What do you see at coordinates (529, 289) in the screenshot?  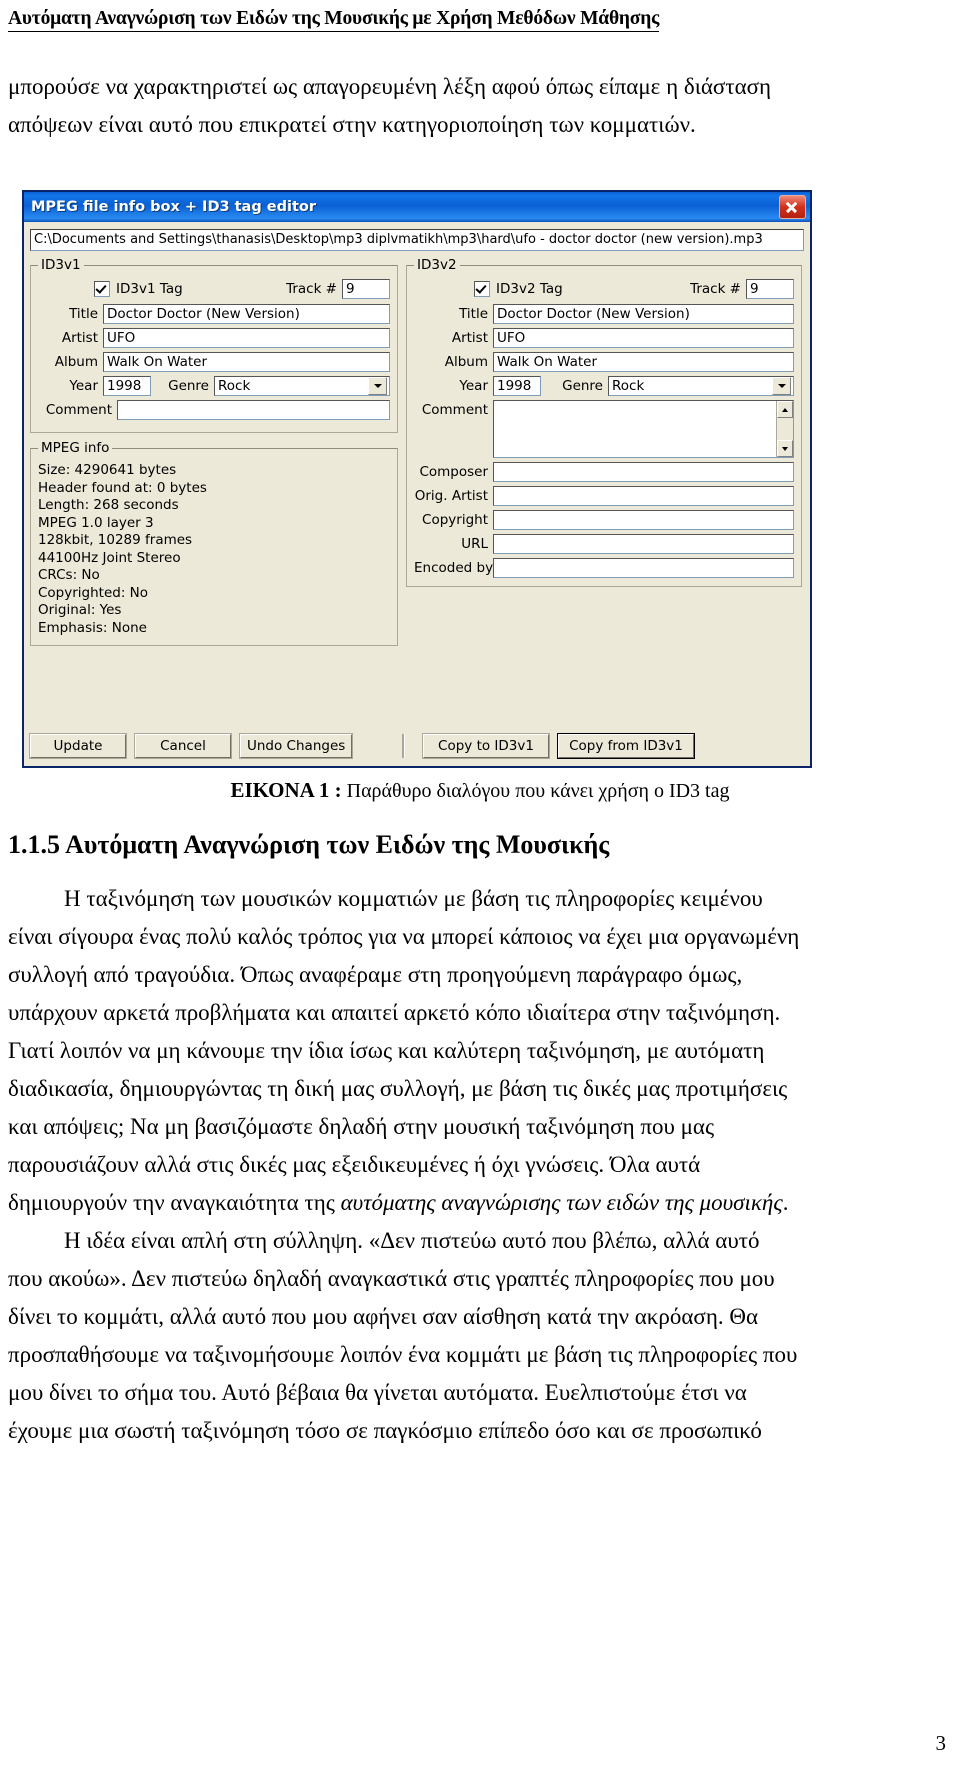 I see `id3v2-tag-label: ID3v2 Tag` at bounding box center [529, 289].